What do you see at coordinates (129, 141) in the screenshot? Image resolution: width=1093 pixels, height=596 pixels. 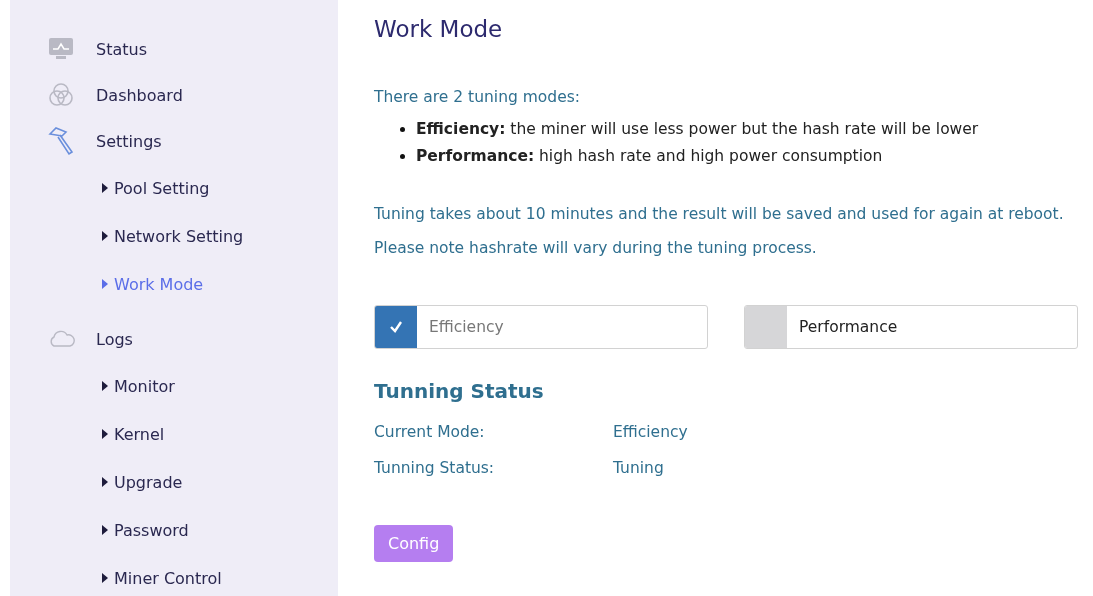 I see `nav-item: Settings` at bounding box center [129, 141].